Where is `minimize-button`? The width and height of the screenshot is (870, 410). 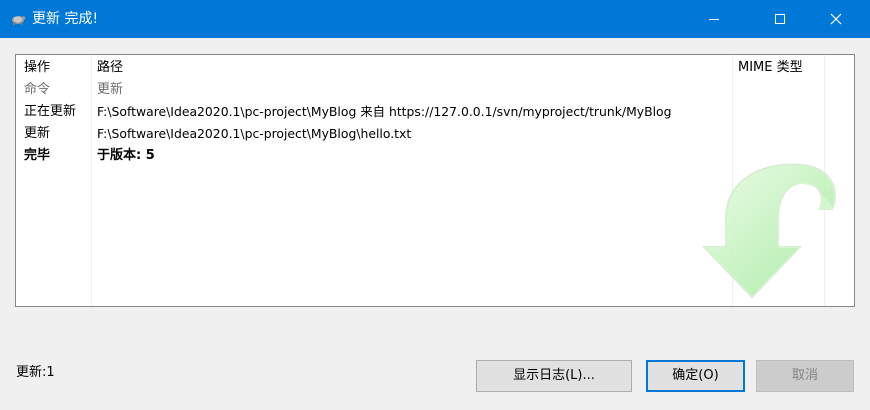
minimize-button is located at coordinates (714, 19).